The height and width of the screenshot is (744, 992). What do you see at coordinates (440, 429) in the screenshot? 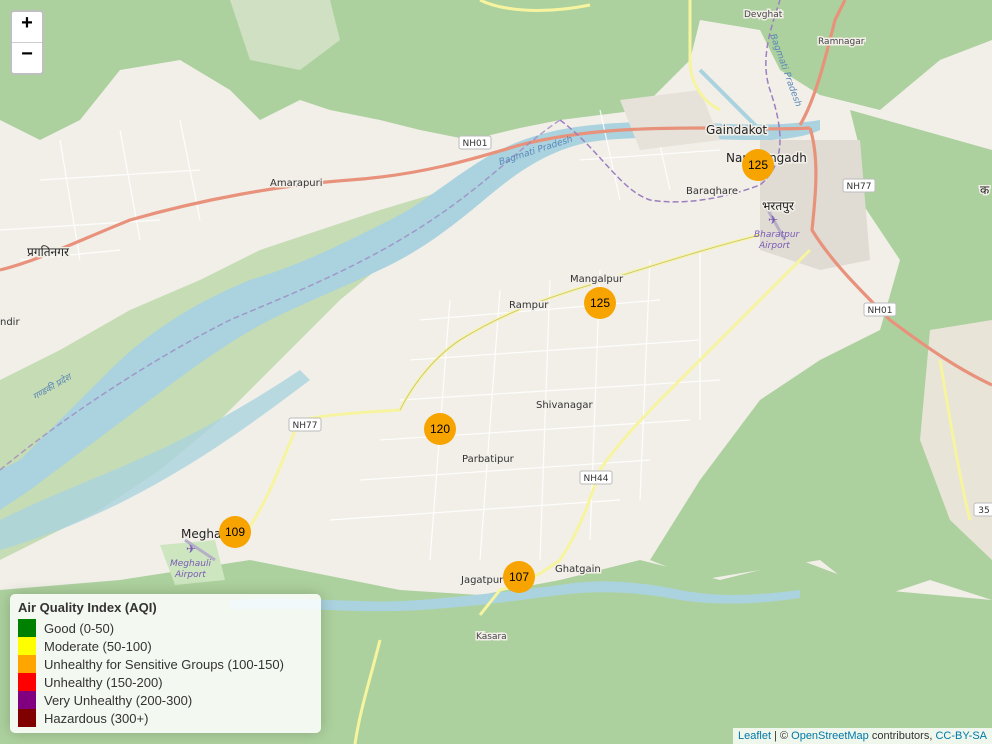
I see `aqi-marker-parbatipur: 120` at bounding box center [440, 429].